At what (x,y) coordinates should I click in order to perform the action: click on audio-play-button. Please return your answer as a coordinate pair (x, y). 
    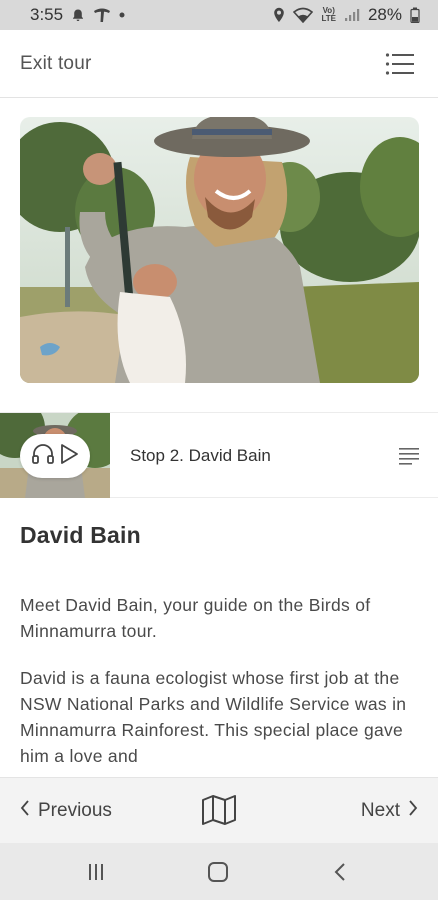
    Looking at the image, I should click on (55, 456).